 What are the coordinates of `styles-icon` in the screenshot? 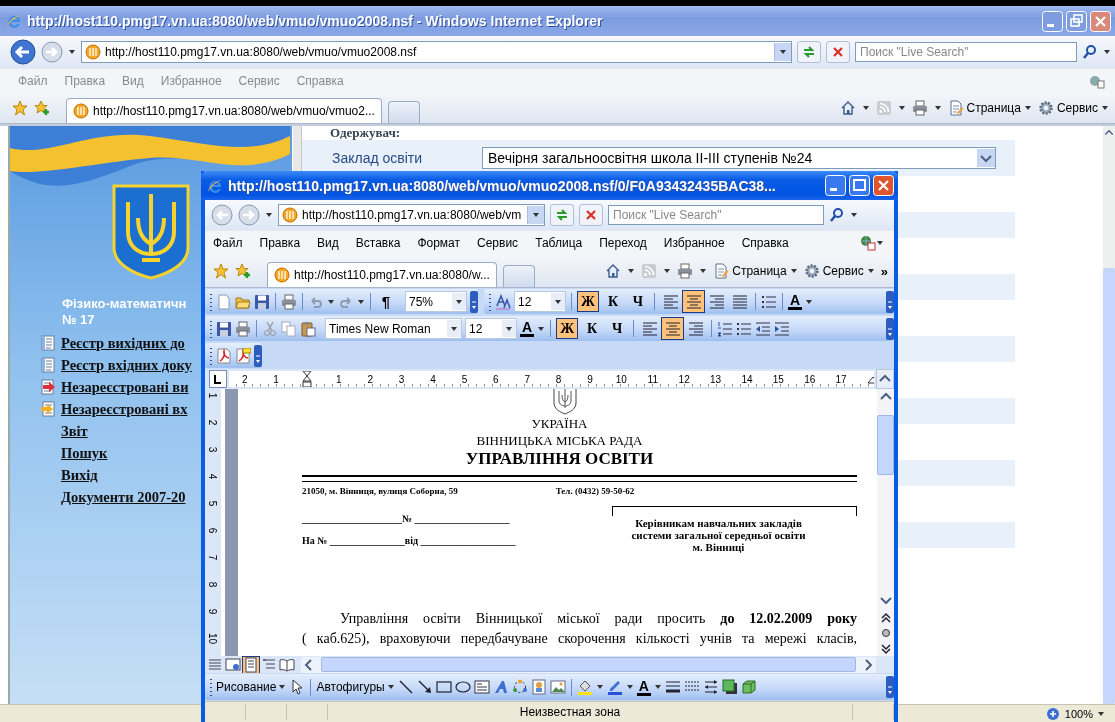 It's located at (503, 301).